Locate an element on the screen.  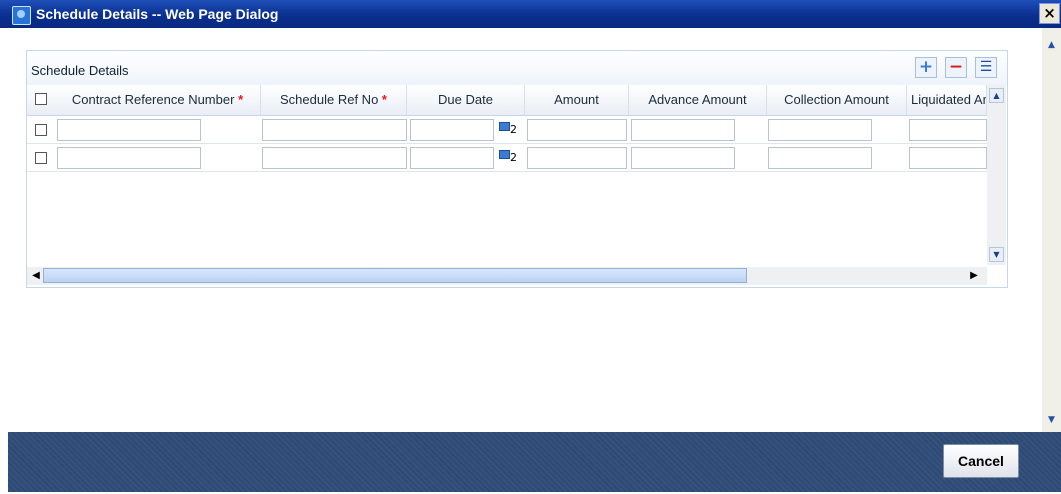
column-header-due-date: Due Date is located at coordinates (466, 100).